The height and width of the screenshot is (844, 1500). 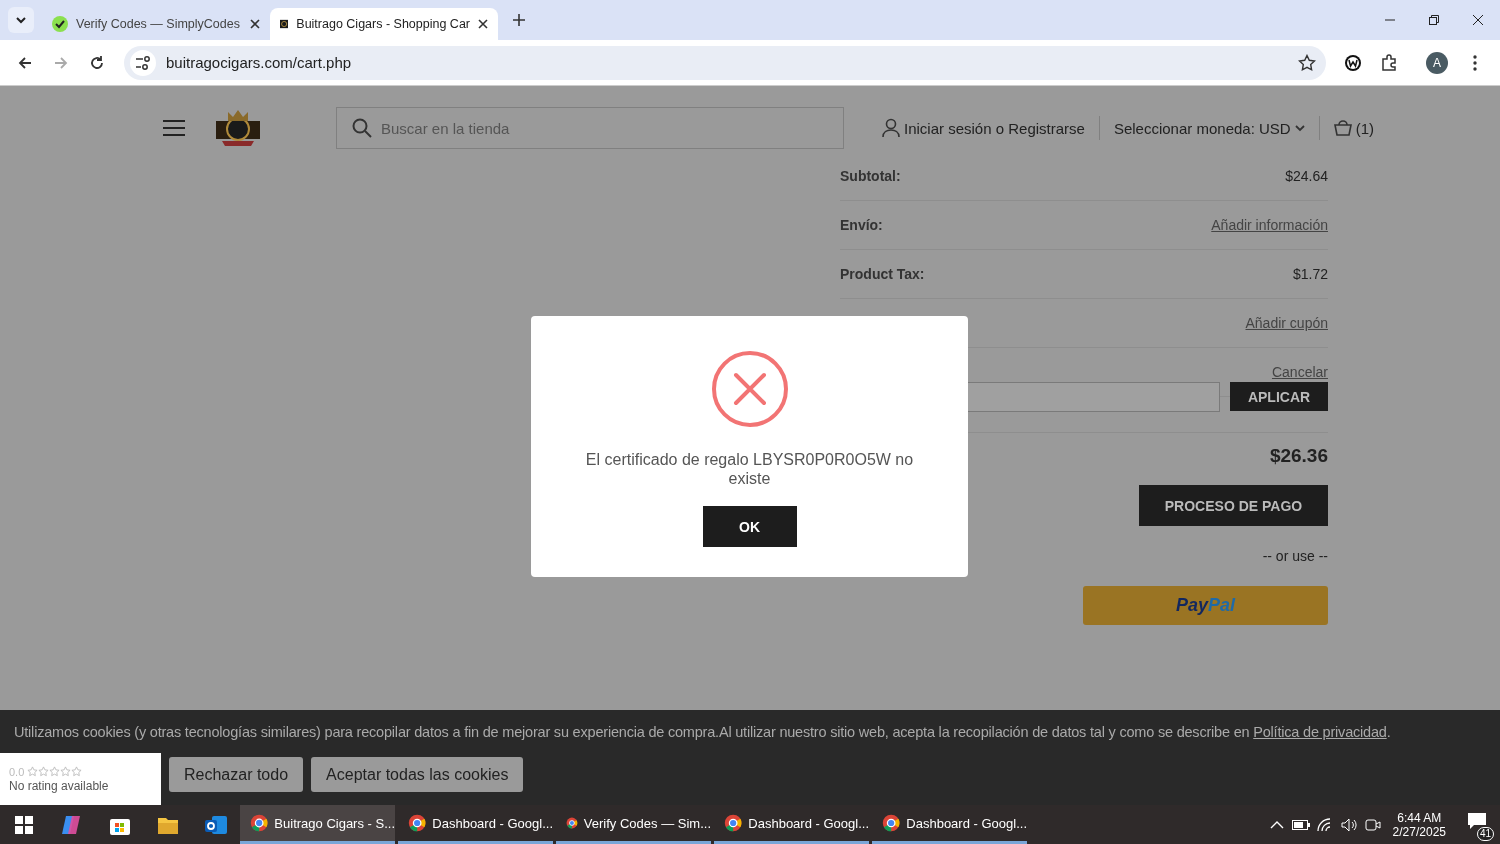 What do you see at coordinates (362, 128) in the screenshot?
I see `search-icon` at bounding box center [362, 128].